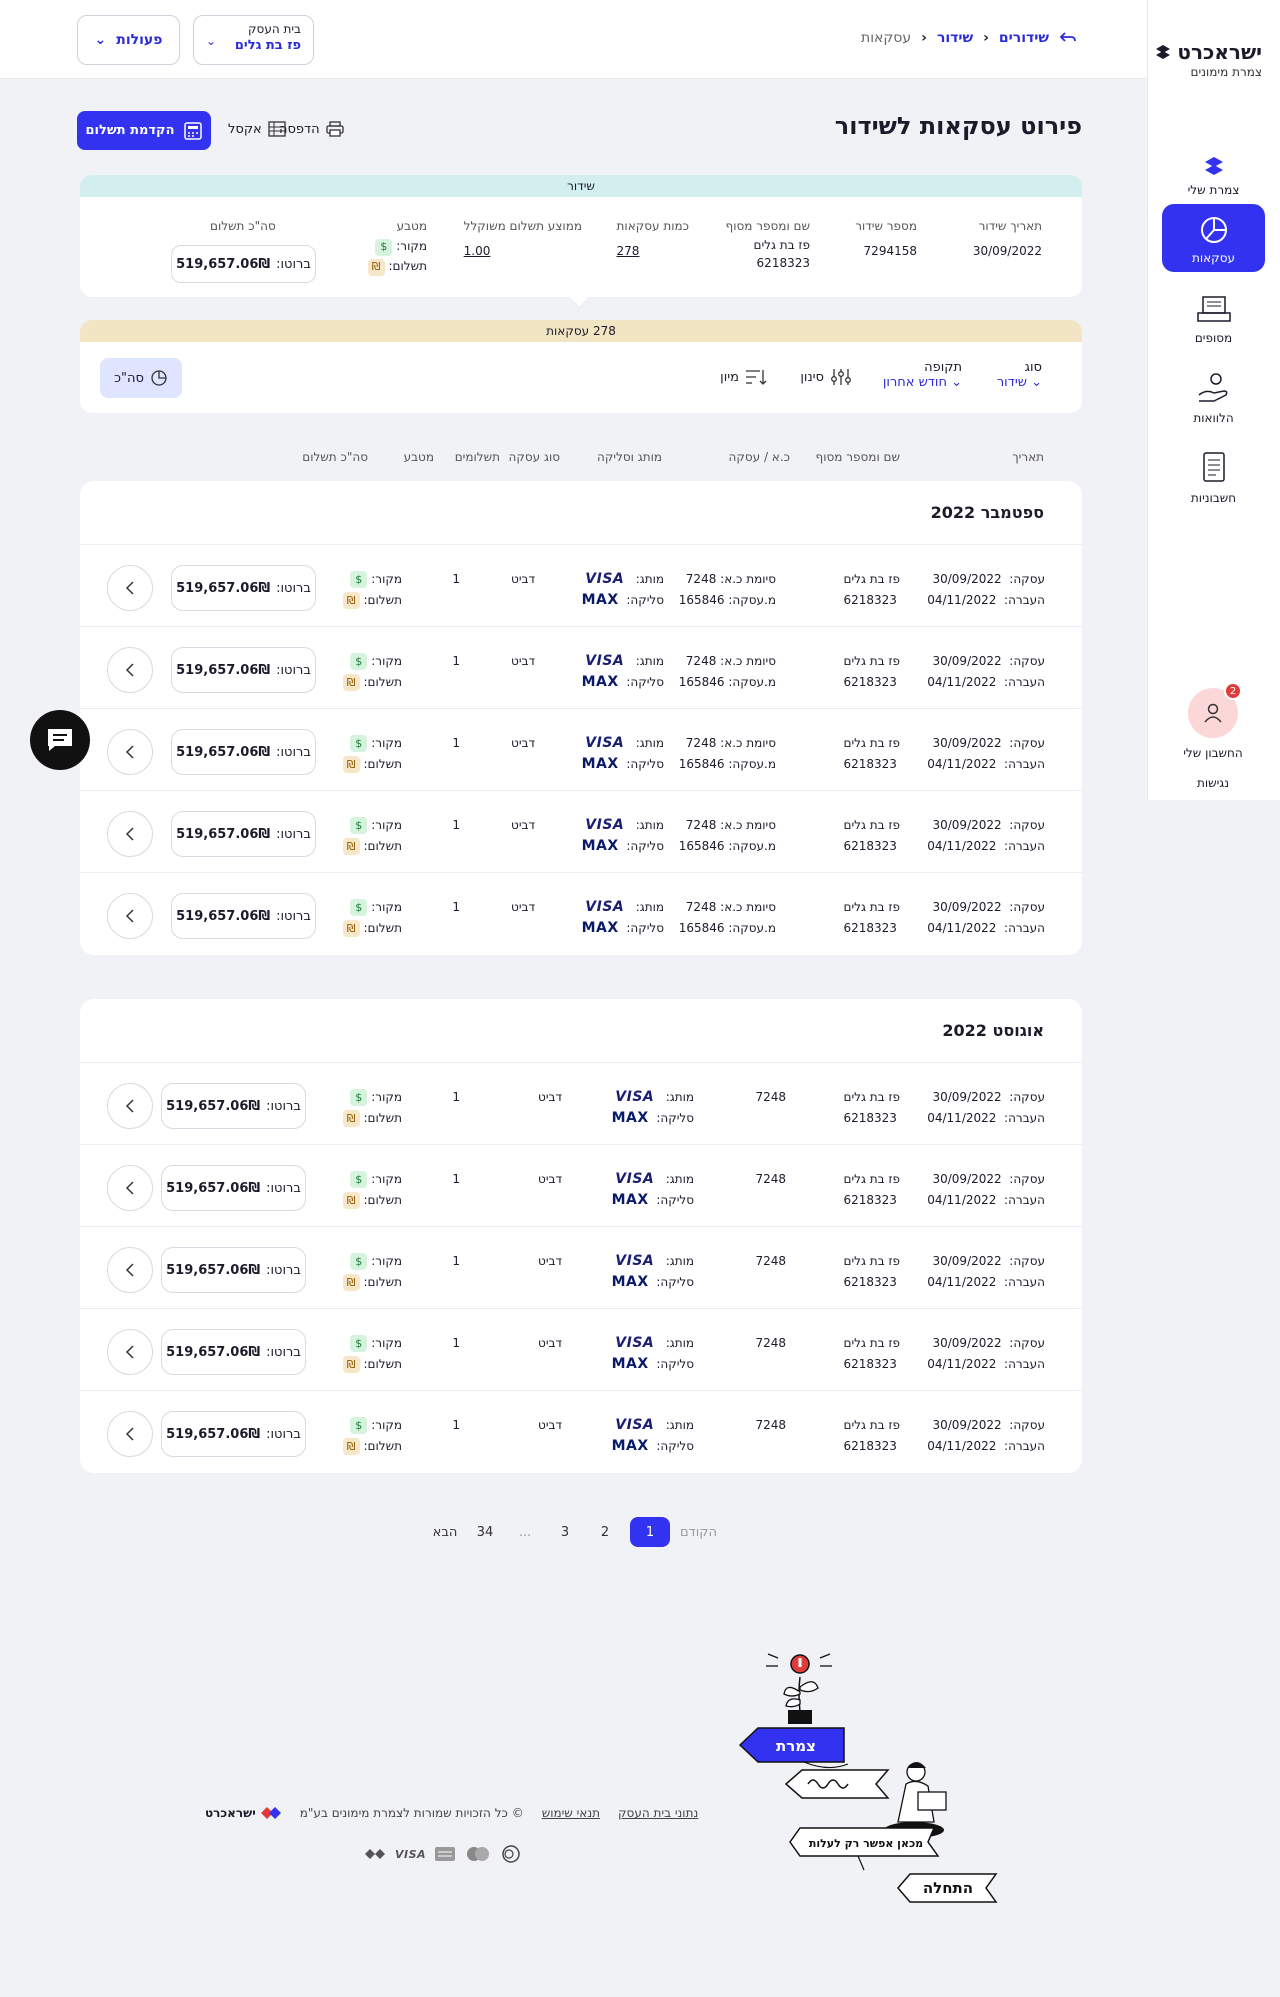 The image size is (1280, 1997). I want to click on pagination-prev: הקודם, so click(698, 1532).